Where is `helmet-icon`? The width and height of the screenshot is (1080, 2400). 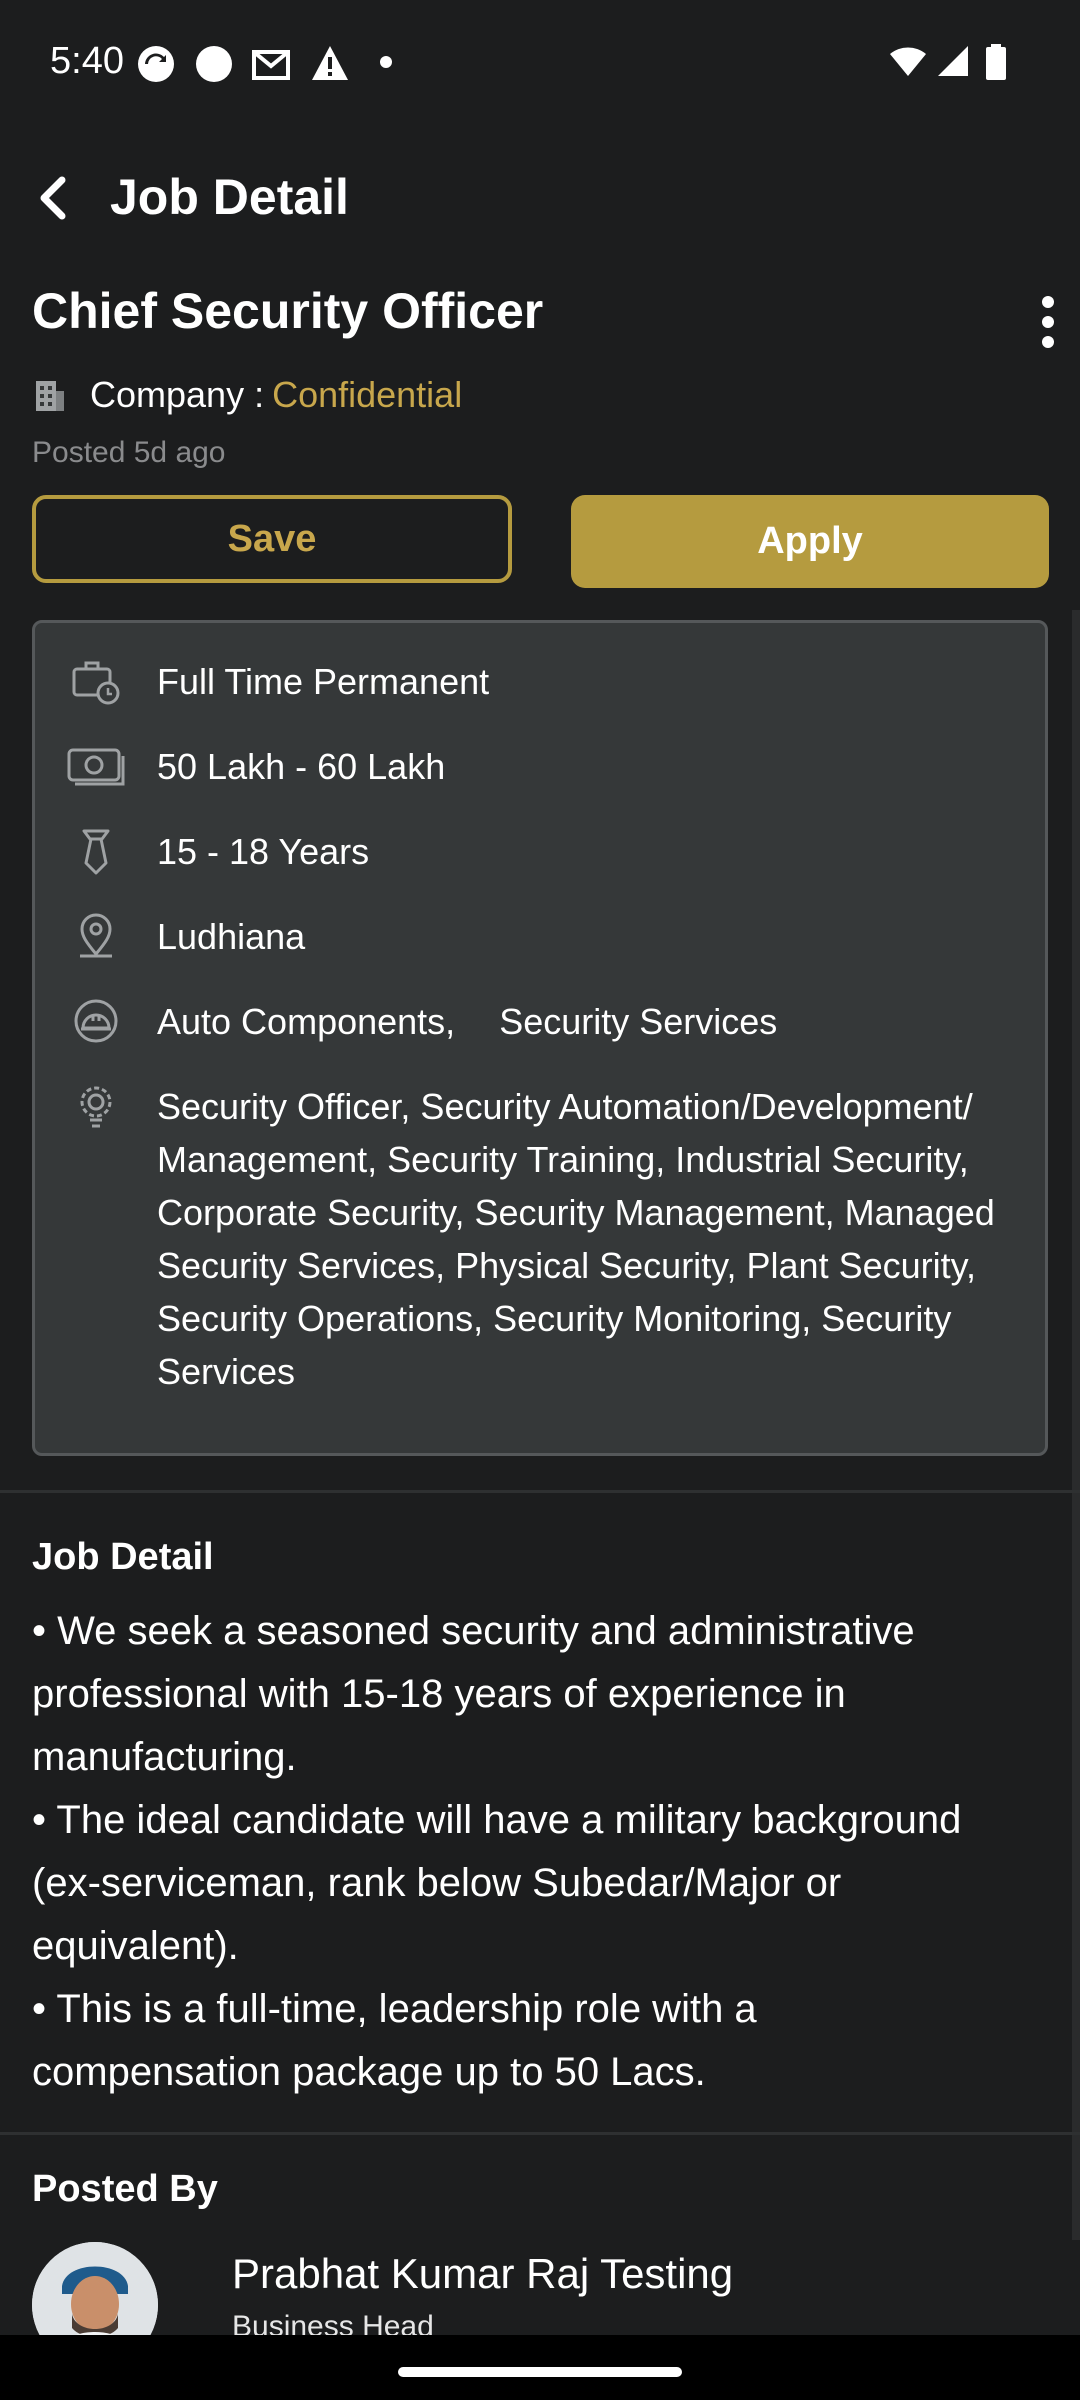
helmet-icon is located at coordinates (96, 1021).